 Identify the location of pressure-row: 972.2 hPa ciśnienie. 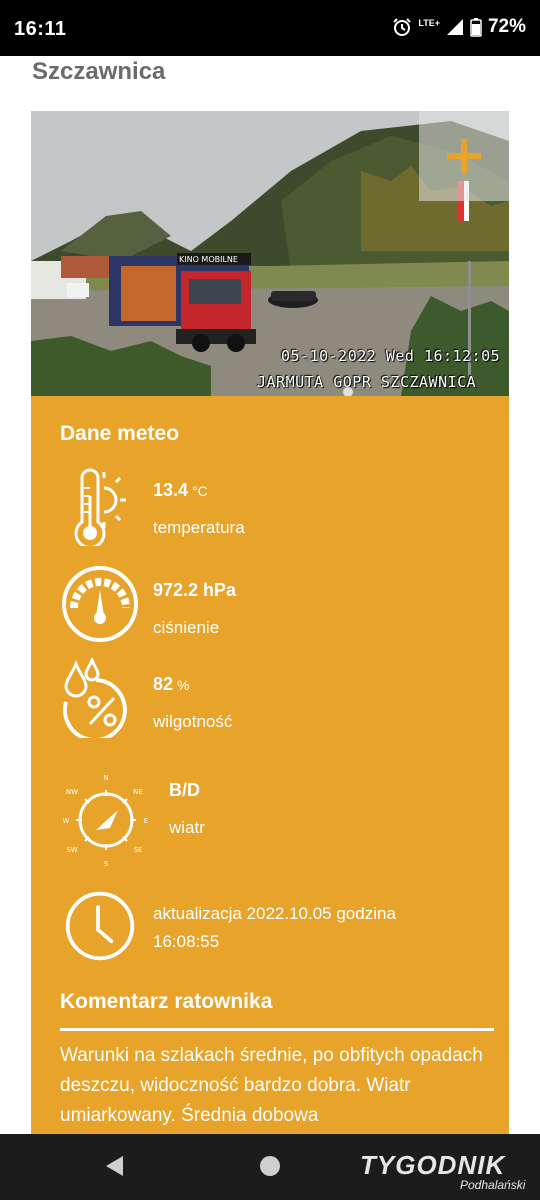
(280, 604).